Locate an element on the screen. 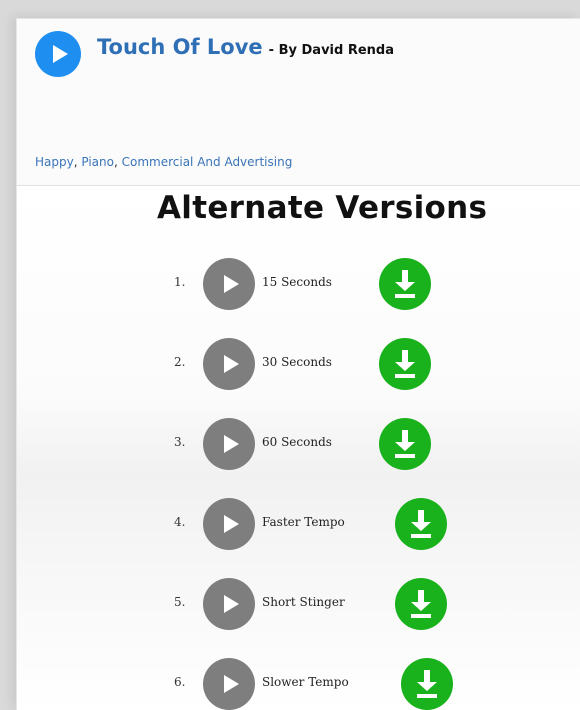  version-label: Slower Tempo is located at coordinates (305, 682).